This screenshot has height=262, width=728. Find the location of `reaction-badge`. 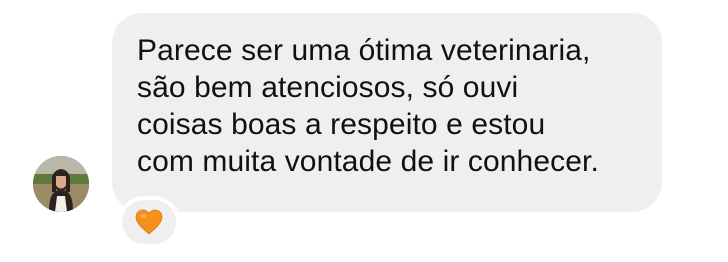

reaction-badge is located at coordinates (149, 222).